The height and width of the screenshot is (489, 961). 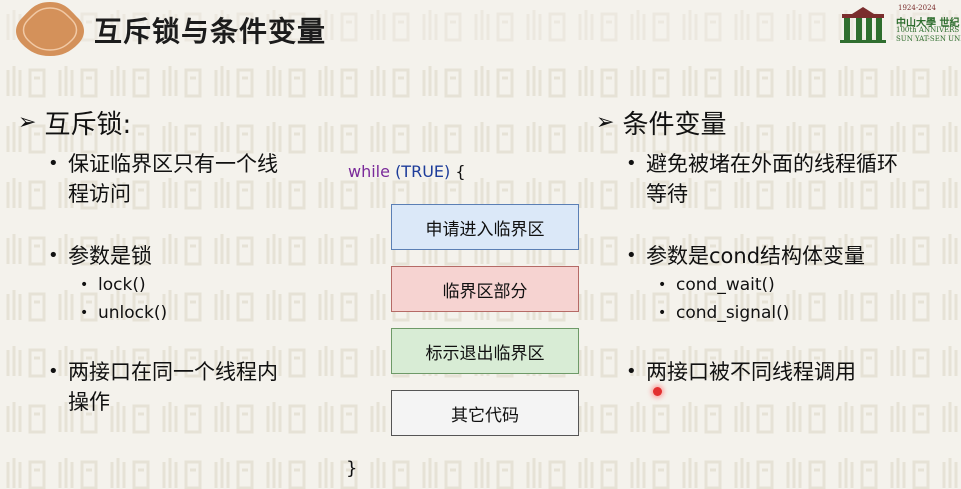 I want to click on laser-pointer-cursor, so click(x=657, y=391).